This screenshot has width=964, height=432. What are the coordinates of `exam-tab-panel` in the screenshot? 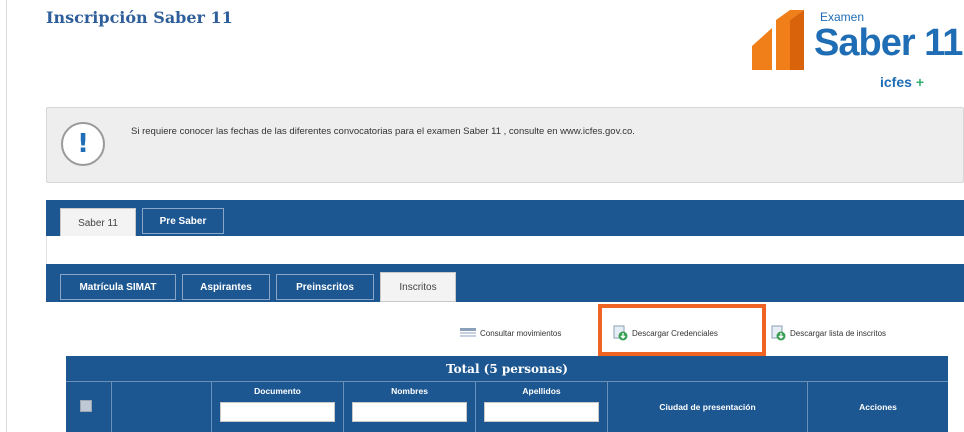 It's located at (505, 250).